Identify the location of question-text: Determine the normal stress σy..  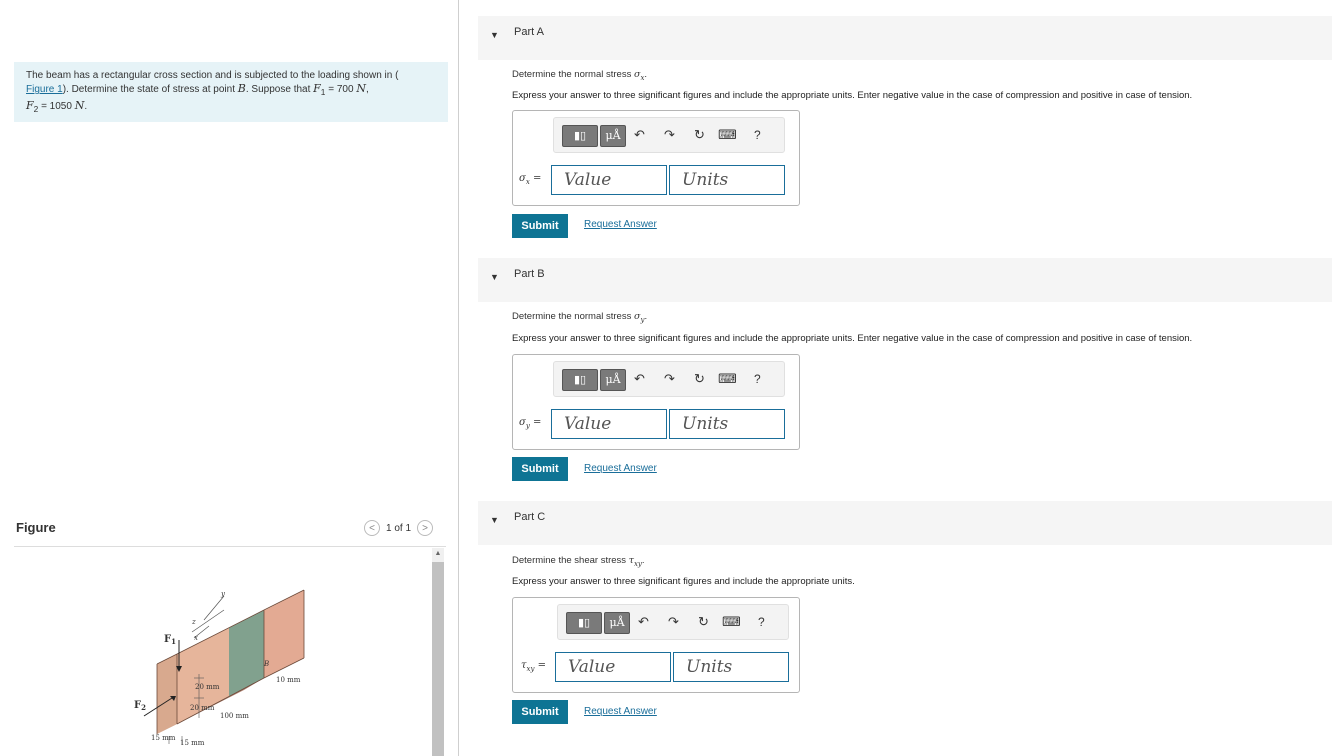
(580, 317).